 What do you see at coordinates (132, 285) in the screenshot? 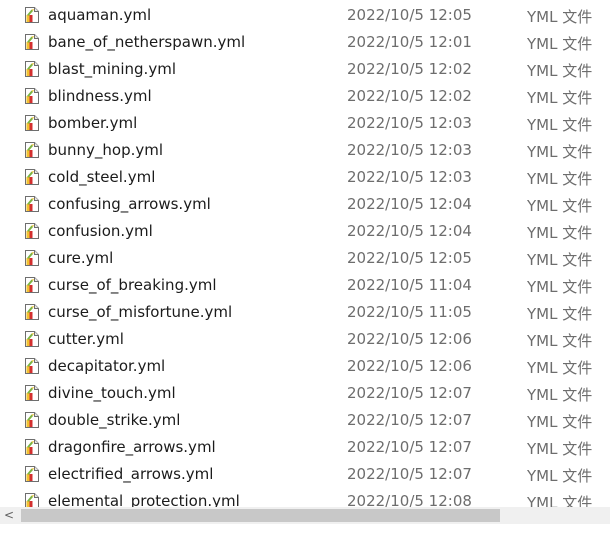
I see `file-name: curse_of_breaking.yml` at bounding box center [132, 285].